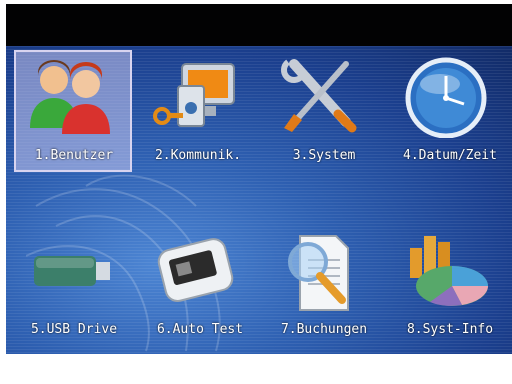  Describe the element at coordinates (450, 155) in the screenshot. I see `menu-label: 4.Datum/Zeit` at that location.